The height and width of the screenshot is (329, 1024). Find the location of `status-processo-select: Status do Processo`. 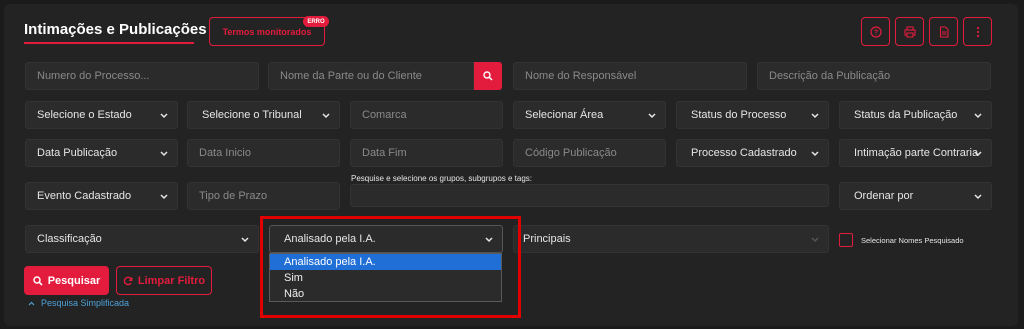

status-processo-select: Status do Processo is located at coordinates (752, 115).